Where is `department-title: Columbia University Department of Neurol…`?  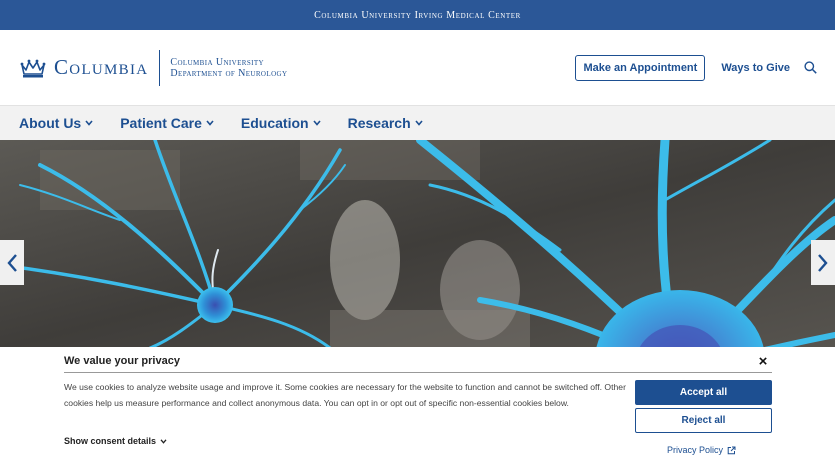 department-title: Columbia University Department of Neurol… is located at coordinates (228, 68).